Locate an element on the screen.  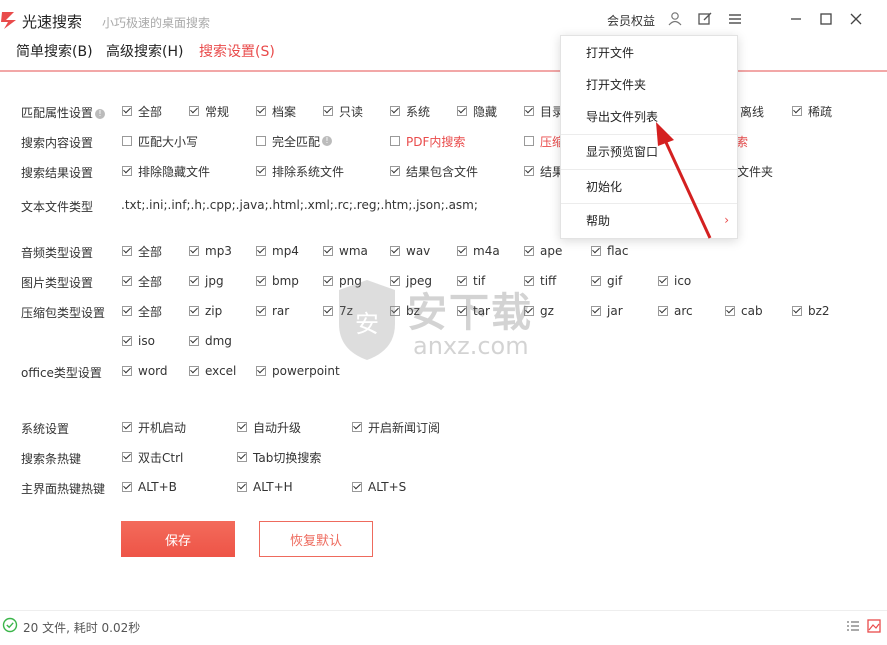
tab-simple-search: 简单搜索(B) is located at coordinates (54, 51).